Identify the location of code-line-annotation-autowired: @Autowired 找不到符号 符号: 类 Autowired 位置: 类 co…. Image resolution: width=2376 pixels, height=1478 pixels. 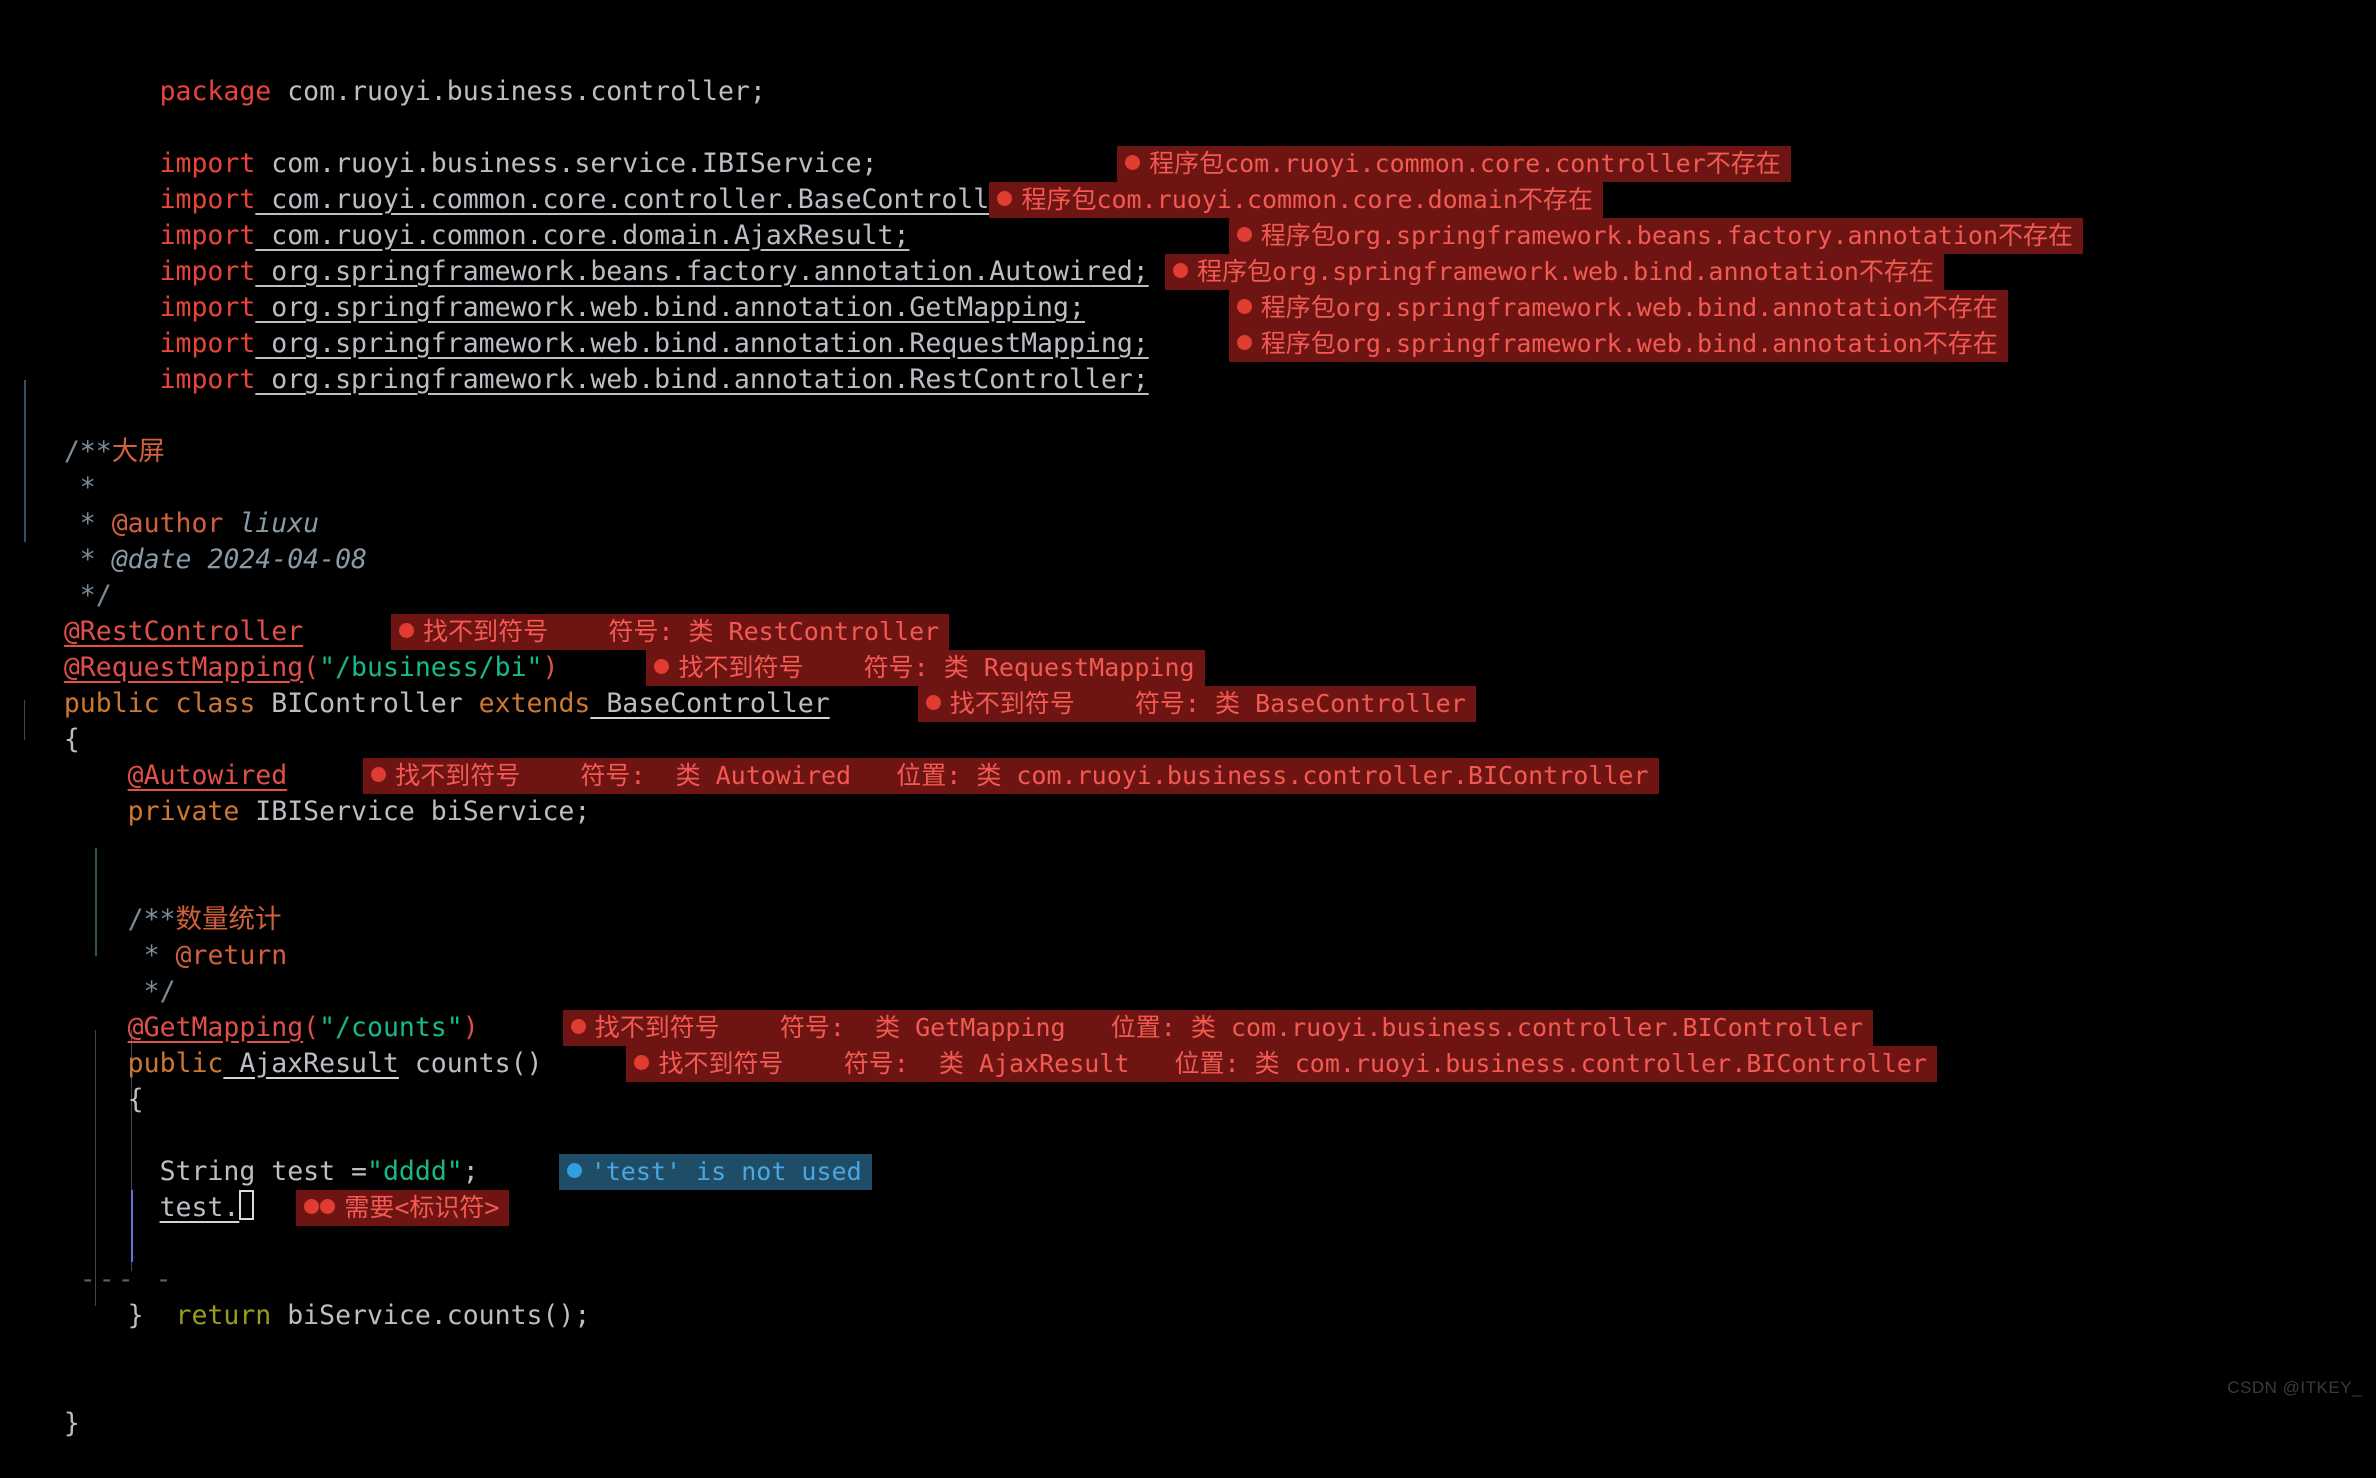
(1188, 758).